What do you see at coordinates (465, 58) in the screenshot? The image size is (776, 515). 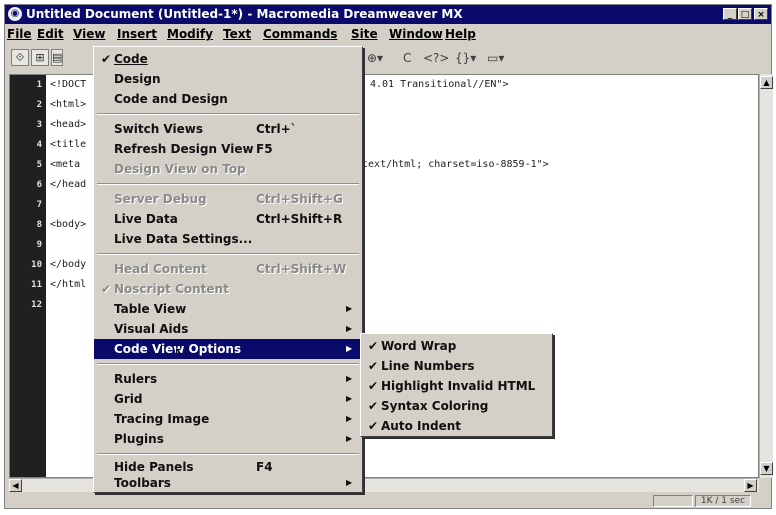 I see `code-navigation-icon: {}▾` at bounding box center [465, 58].